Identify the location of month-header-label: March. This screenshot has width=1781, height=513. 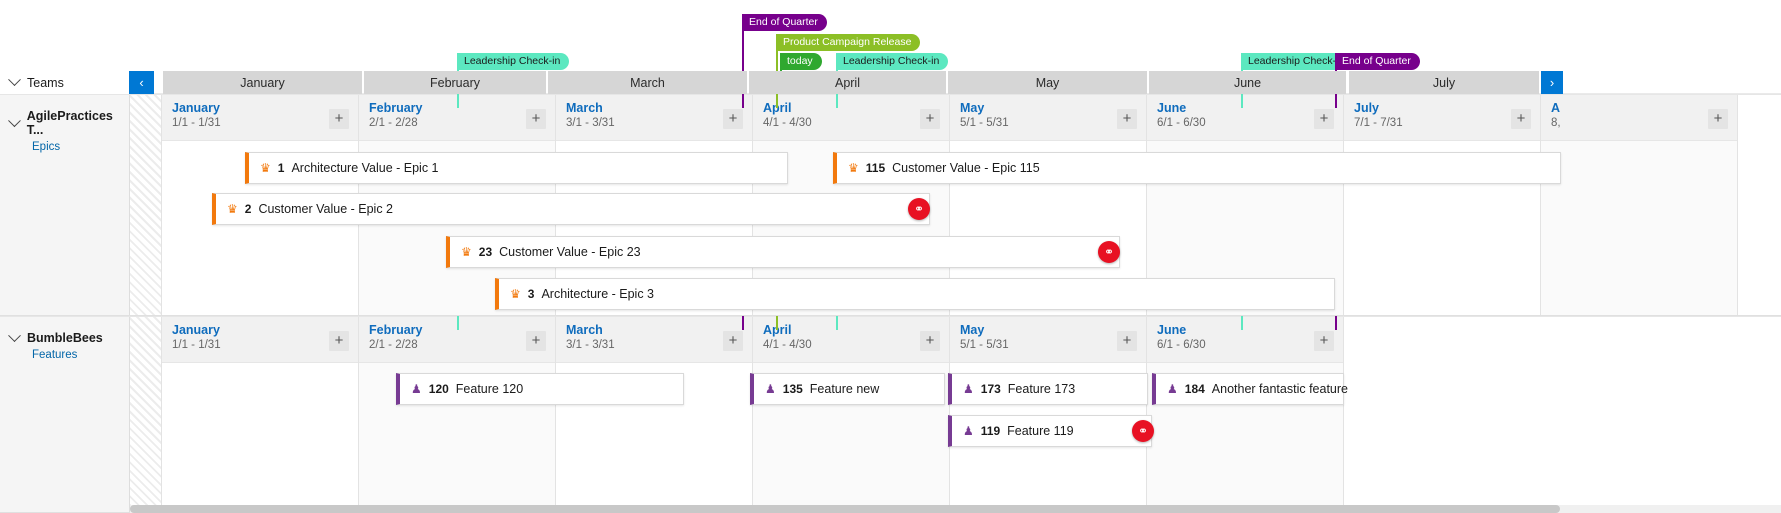
(647, 82).